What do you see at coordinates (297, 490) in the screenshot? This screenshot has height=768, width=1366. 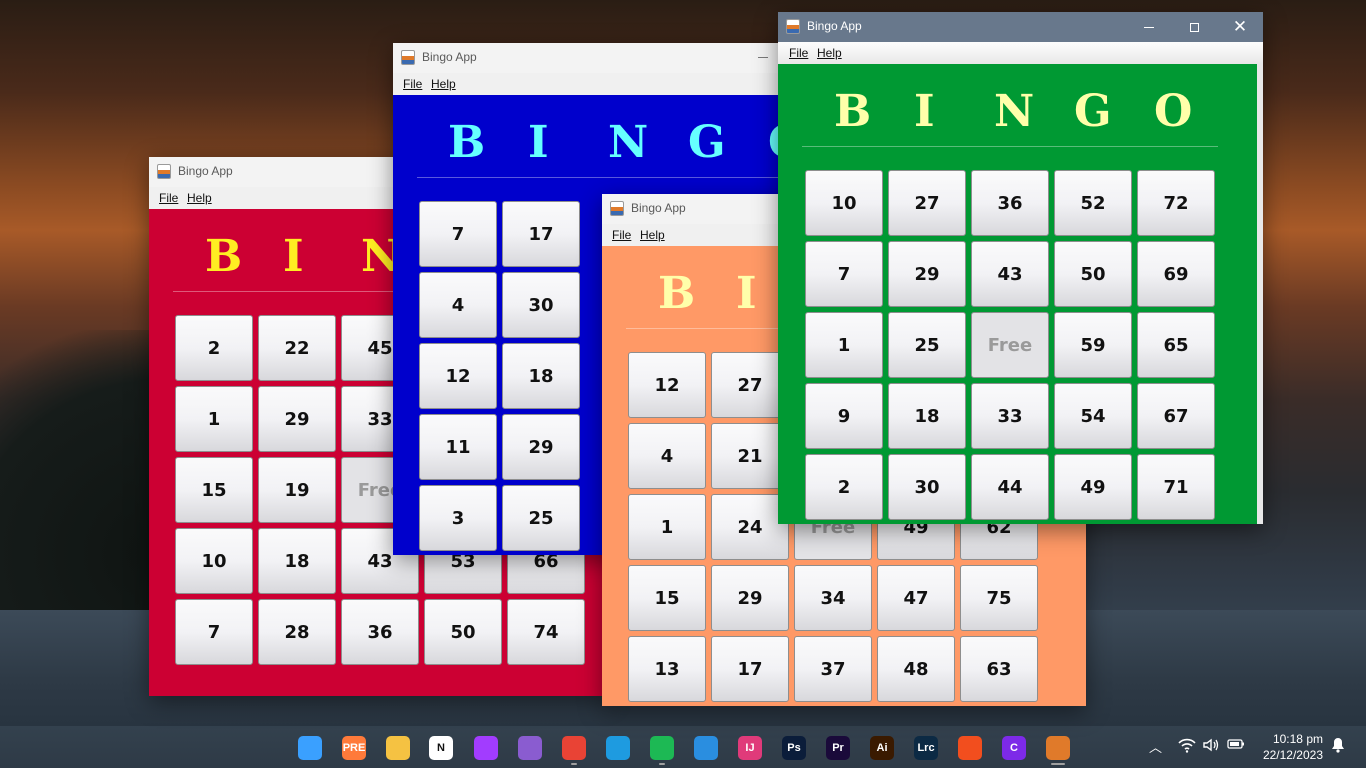 I see `bingo-number-button: 19` at bounding box center [297, 490].